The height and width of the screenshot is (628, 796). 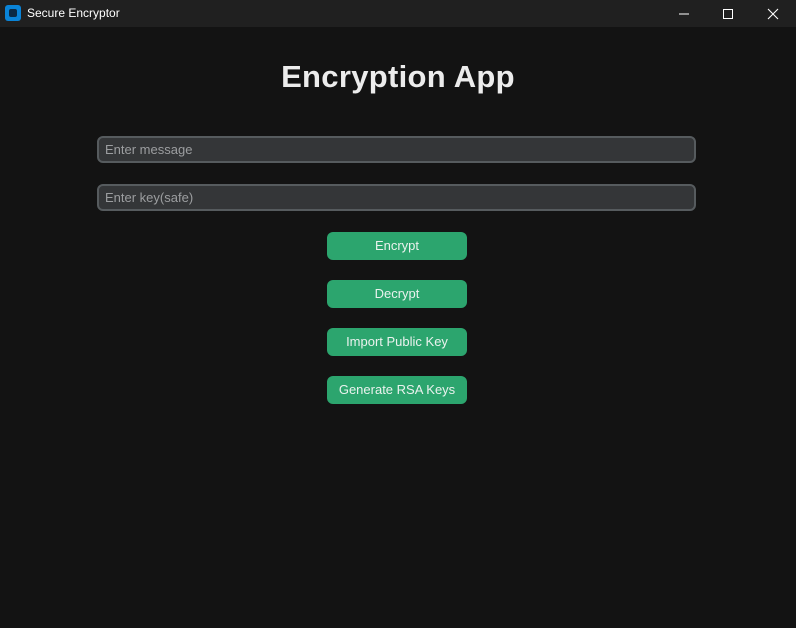 What do you see at coordinates (398, 13) in the screenshot?
I see `title-bar: Secure Encryptor` at bounding box center [398, 13].